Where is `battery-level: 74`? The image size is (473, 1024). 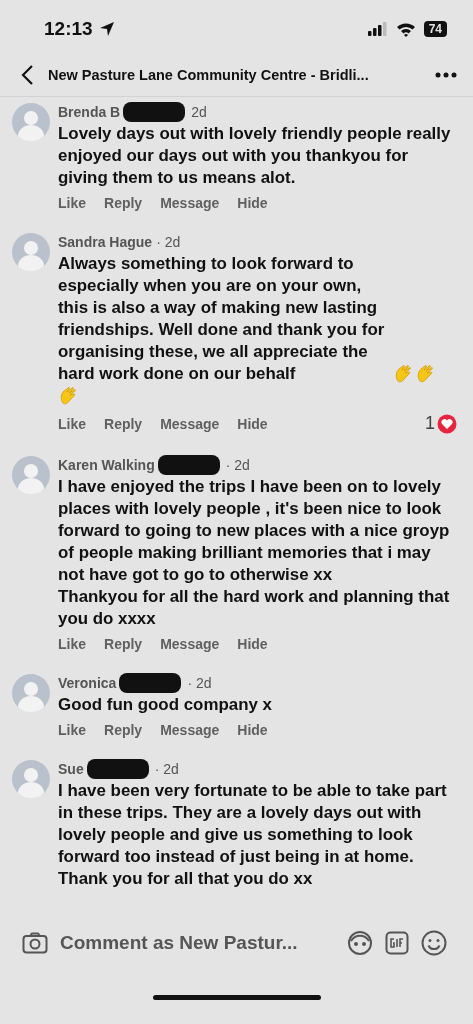 battery-level: 74 is located at coordinates (435, 29).